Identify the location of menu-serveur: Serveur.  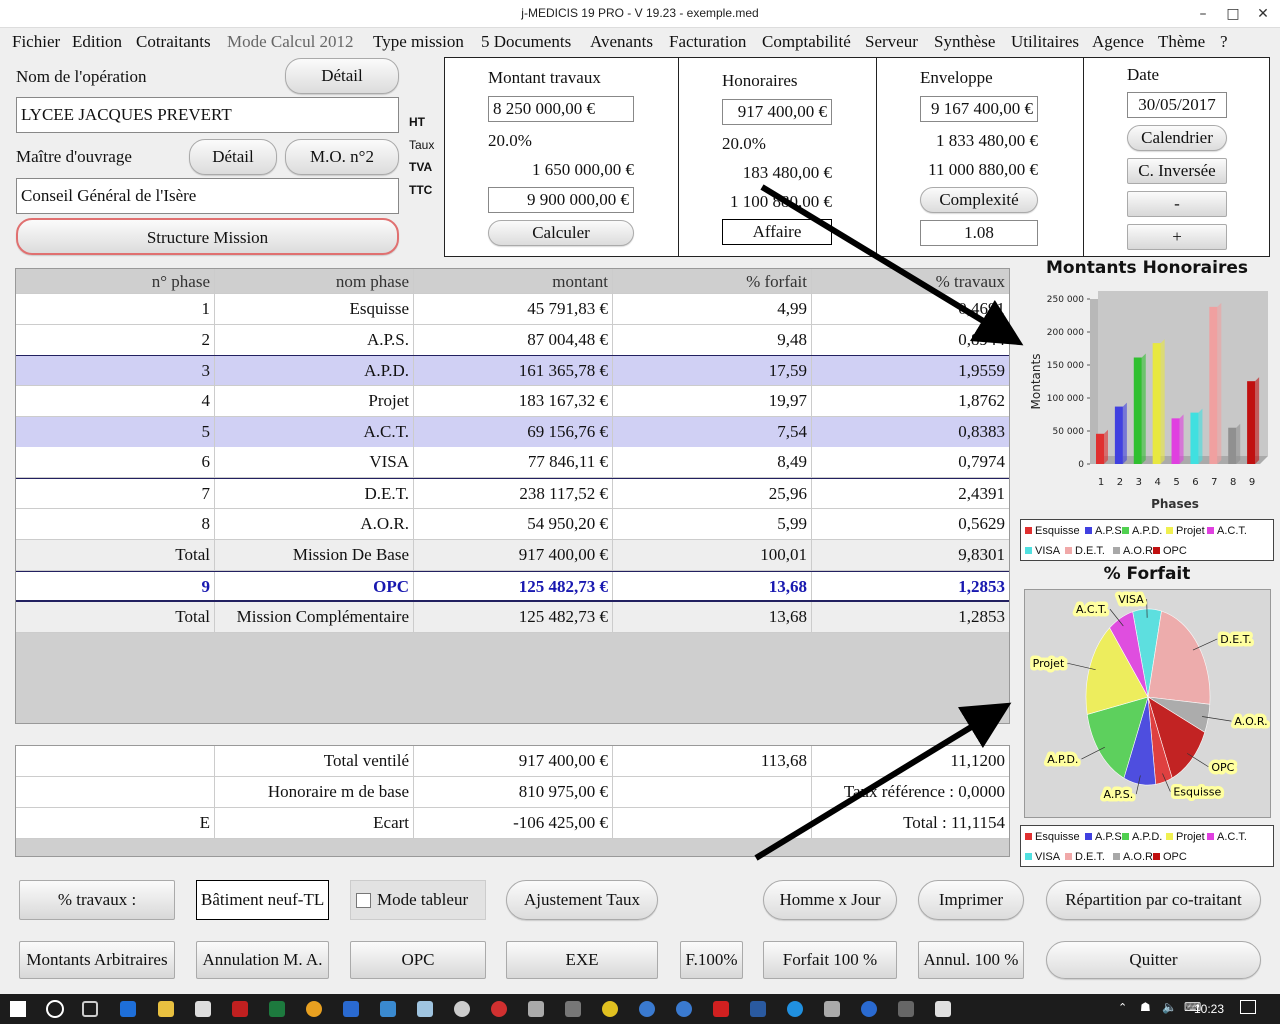
(891, 42).